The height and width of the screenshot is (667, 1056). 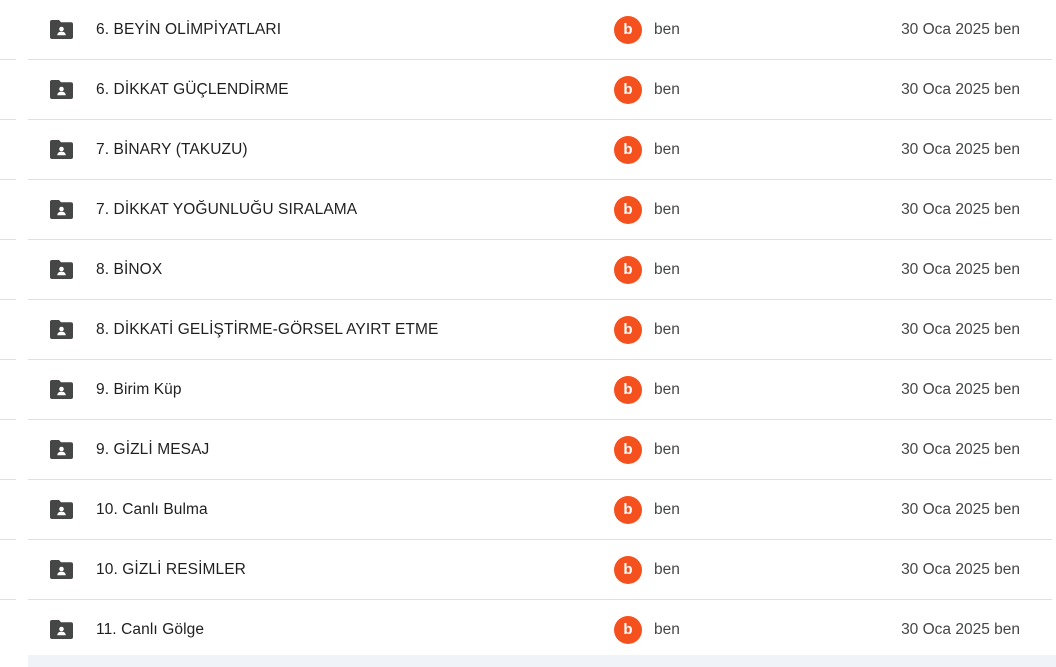 What do you see at coordinates (528, 510) in the screenshot?
I see `folder-row: 10. Canlı Bulma b ben 30 Oca 2025 ben` at bounding box center [528, 510].